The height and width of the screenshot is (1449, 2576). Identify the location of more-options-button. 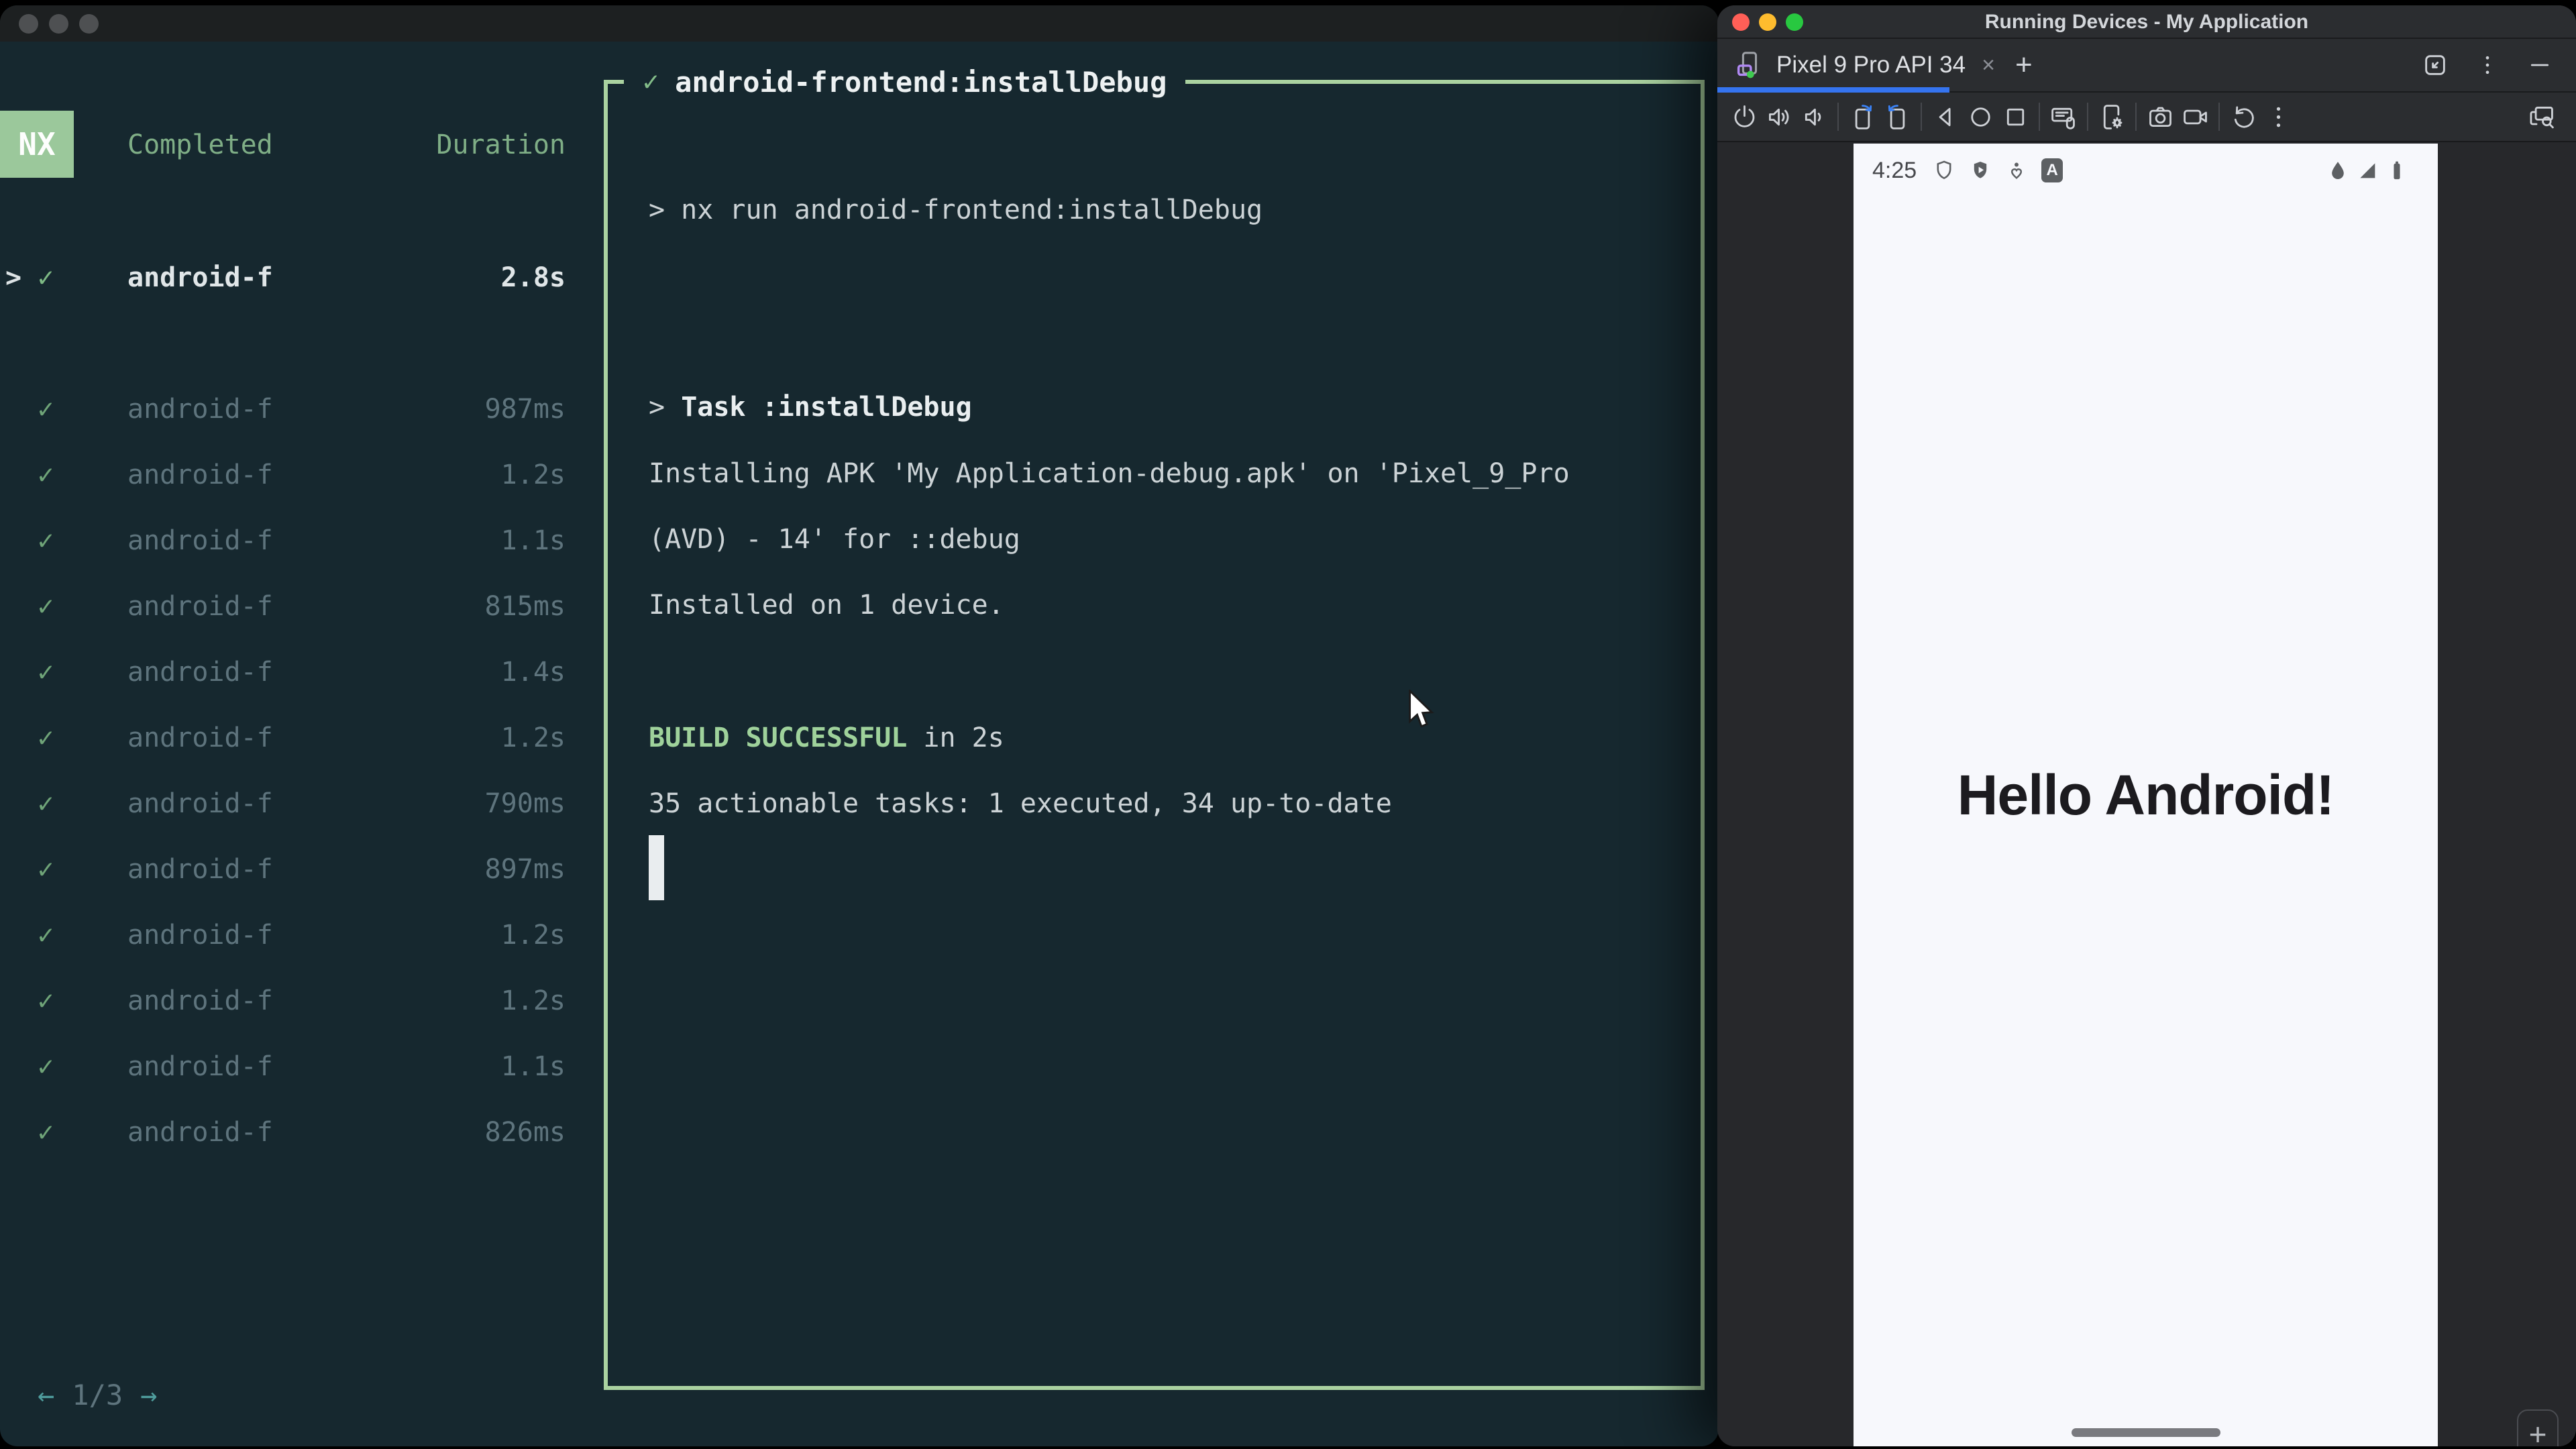
(2487, 65).